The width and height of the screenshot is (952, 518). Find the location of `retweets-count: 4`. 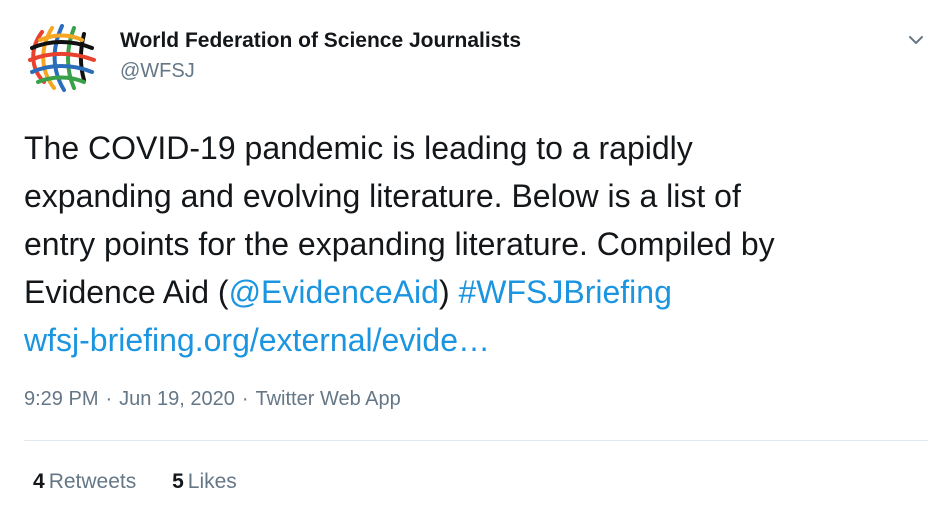

retweets-count: 4 is located at coordinates (39, 481).